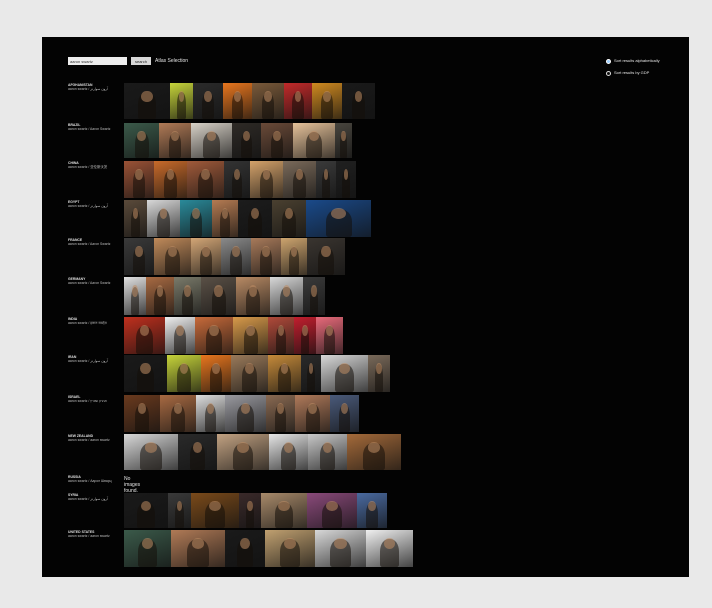  Describe the element at coordinates (97, 61) in the screenshot. I see `search-input` at that location.